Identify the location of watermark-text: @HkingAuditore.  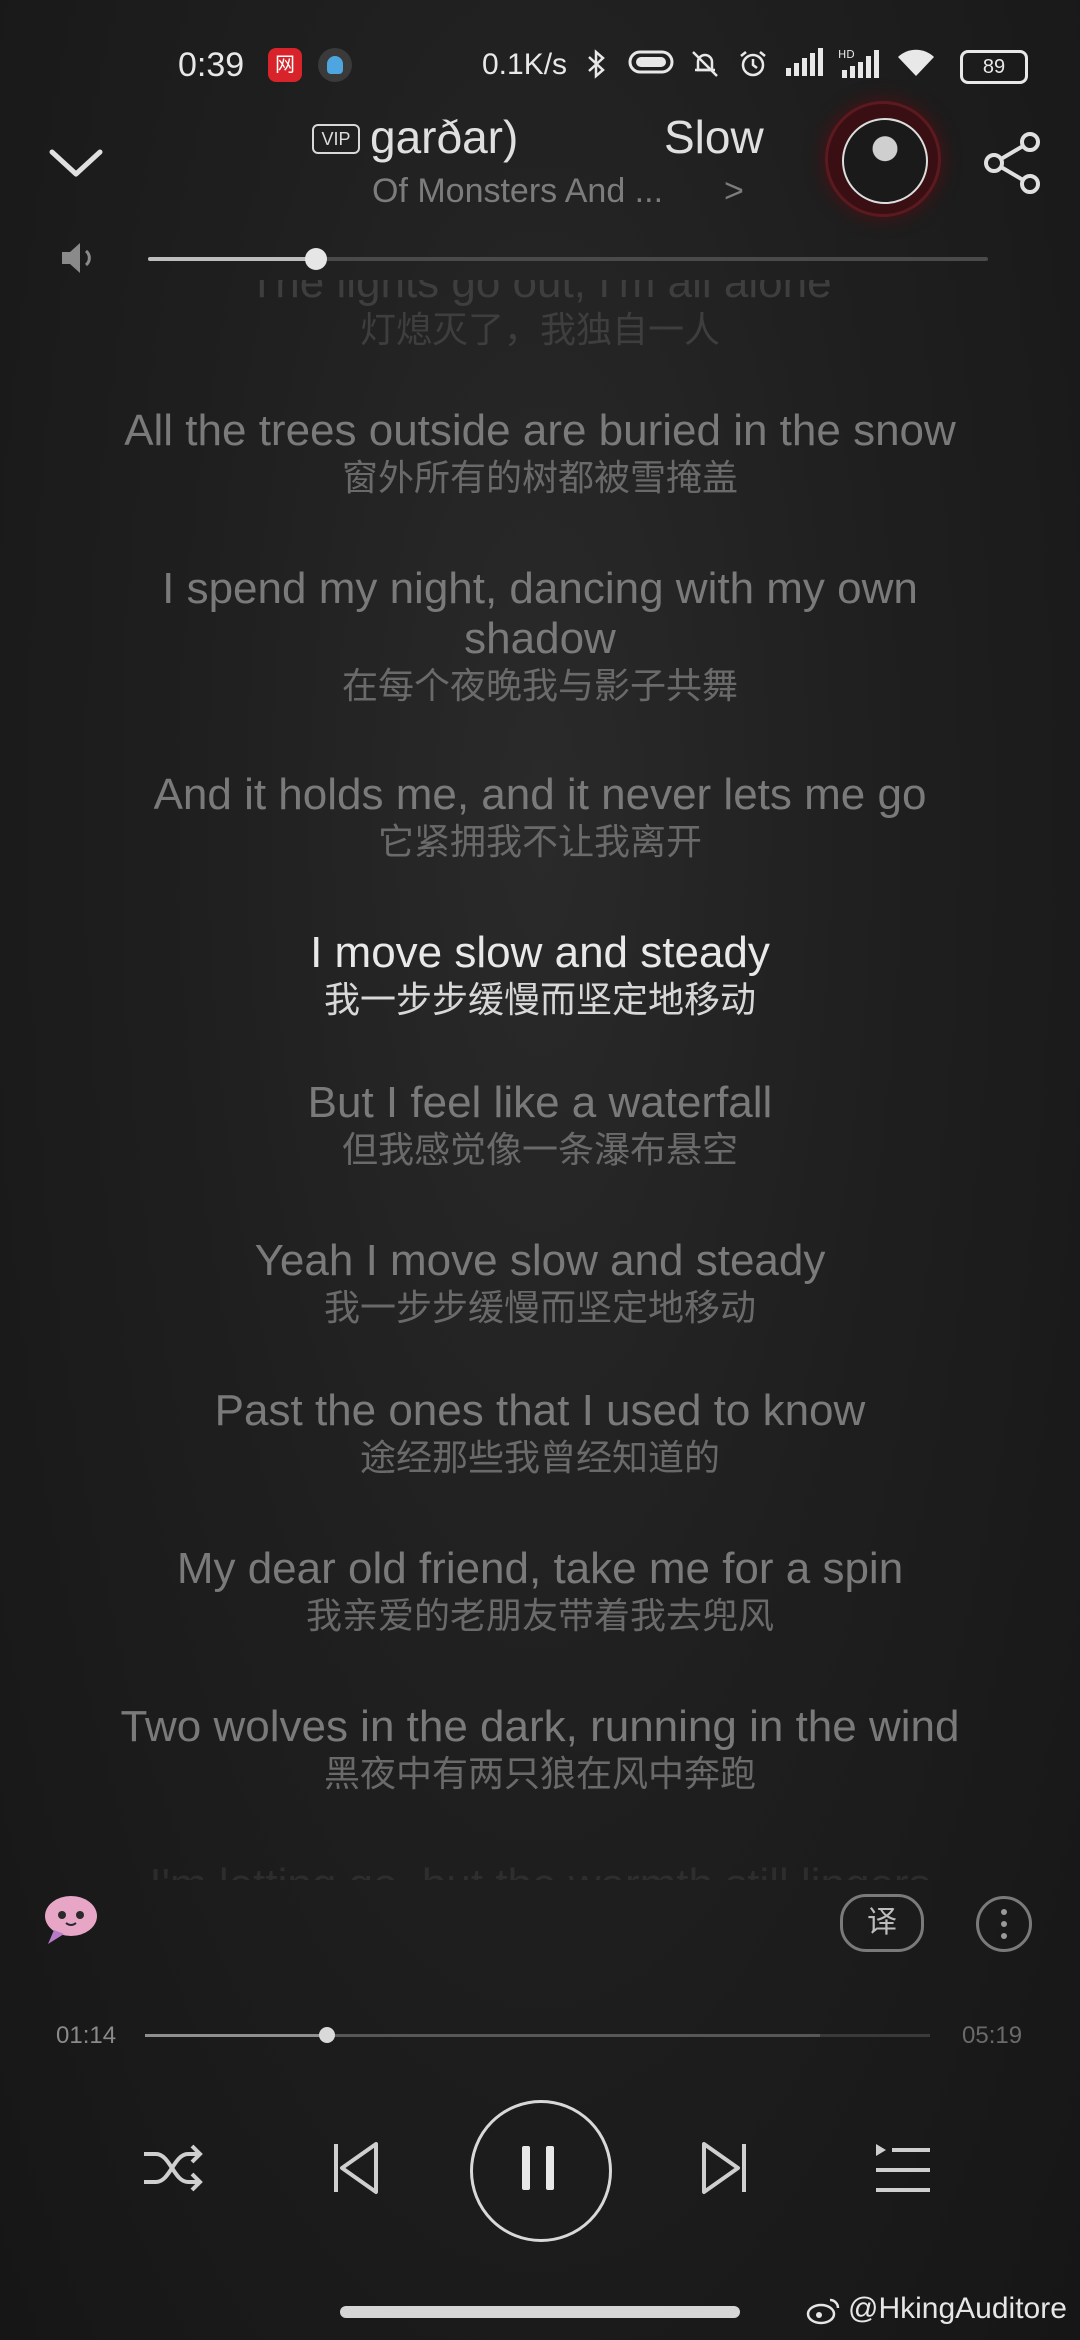
(957, 2308).